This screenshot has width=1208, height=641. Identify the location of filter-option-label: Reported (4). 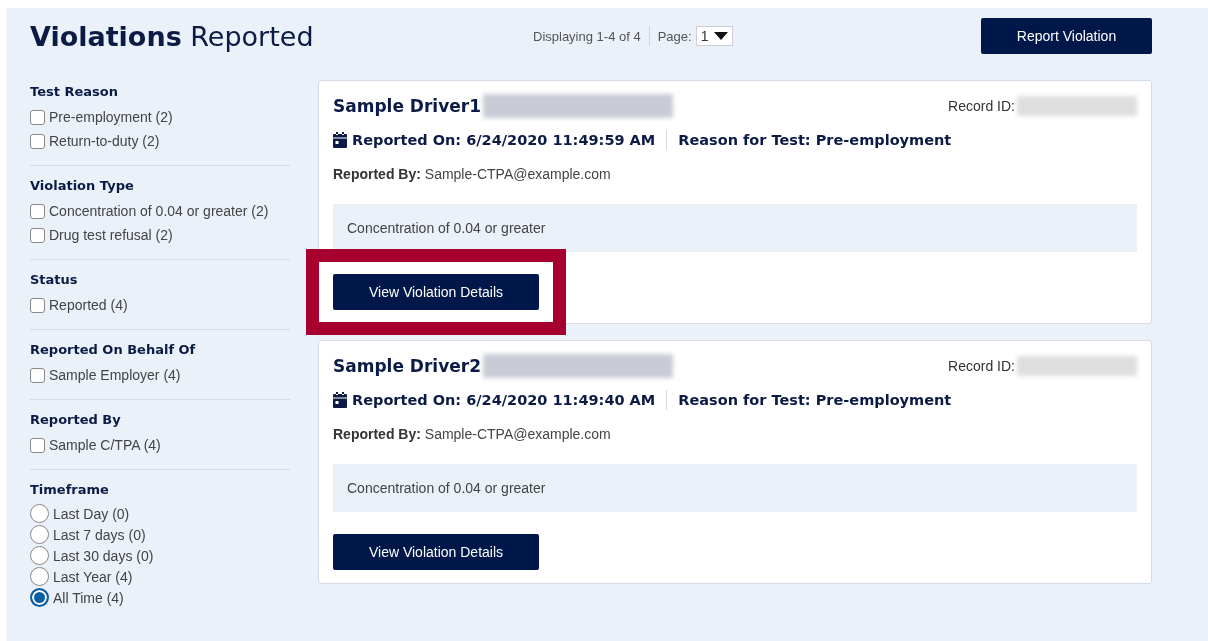
(88, 305).